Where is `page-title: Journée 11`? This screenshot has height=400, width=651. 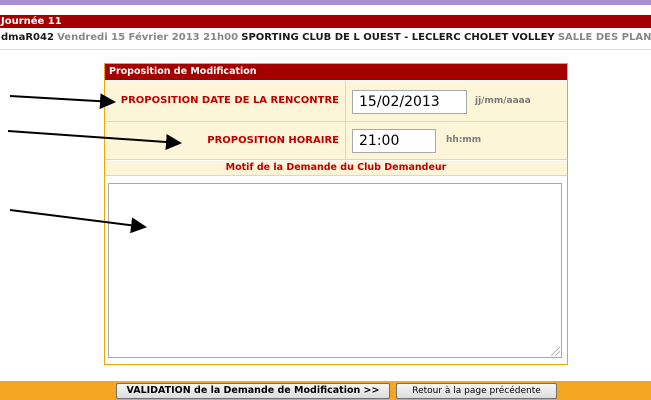
page-title: Journée 11 is located at coordinates (325, 21).